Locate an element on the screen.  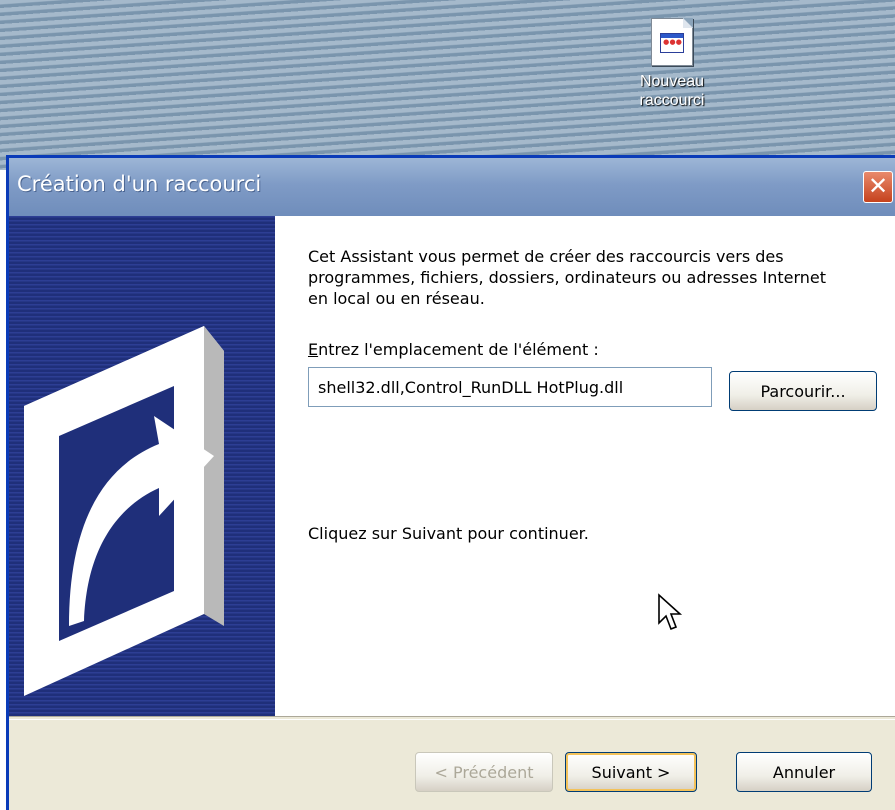
mouse-cursor-icon is located at coordinates (670, 612).